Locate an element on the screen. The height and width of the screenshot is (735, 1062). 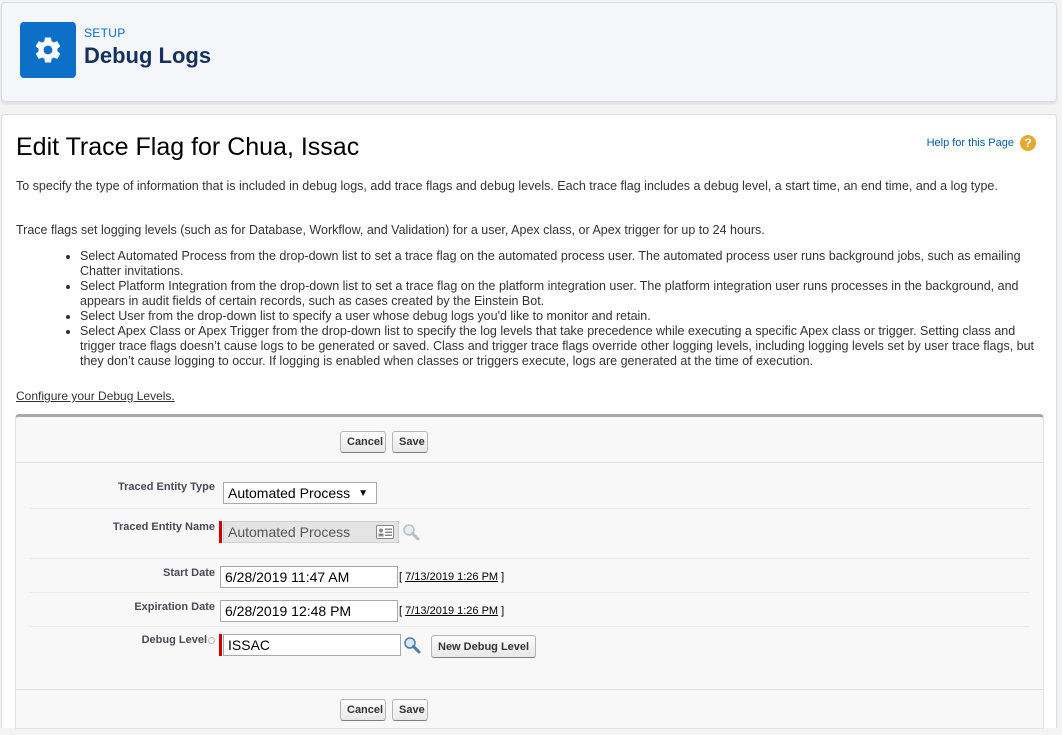
traced-entity-type-label: Traced Entity Type is located at coordinates (166, 487).